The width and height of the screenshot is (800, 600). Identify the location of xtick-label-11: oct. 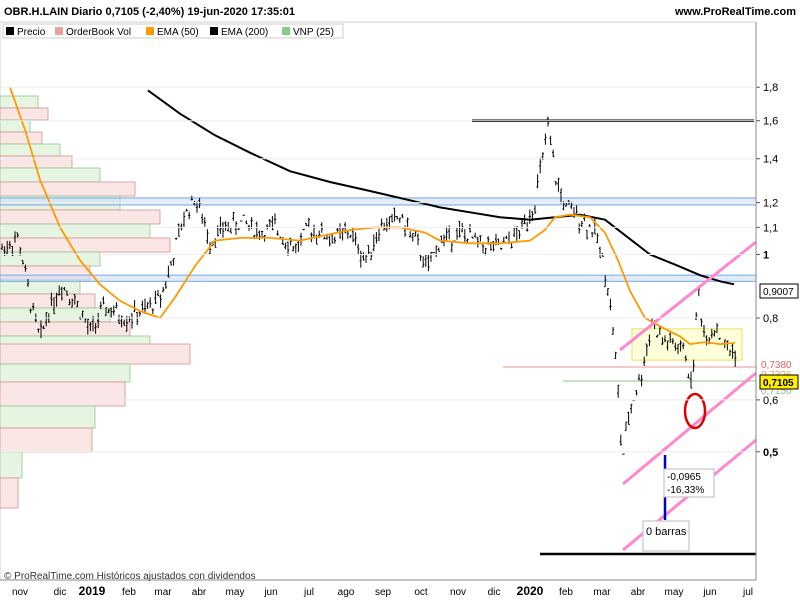
(421, 592).